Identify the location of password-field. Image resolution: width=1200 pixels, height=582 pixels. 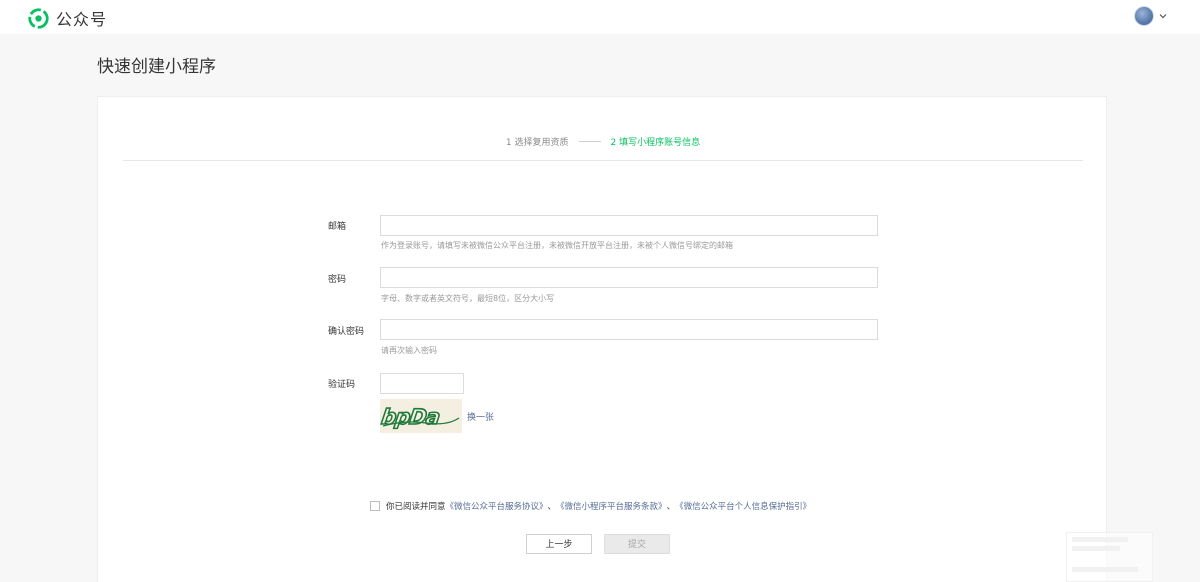
(629, 277).